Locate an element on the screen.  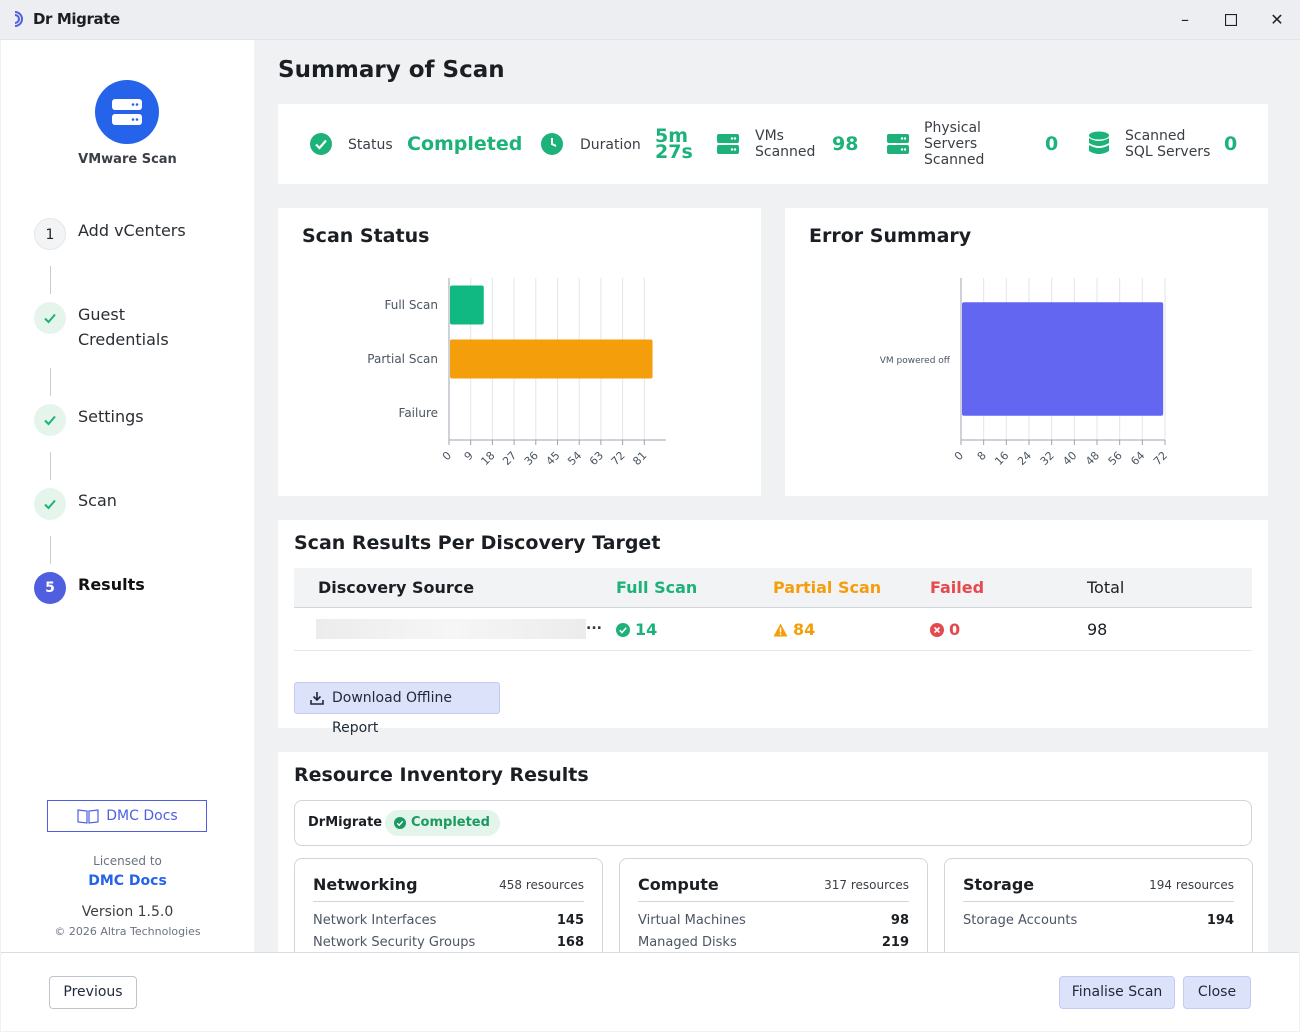
error-summary-chart: 0 8 16 24 32 40 48 56 64 72 VM powered off is located at coordinates (1025, 373).